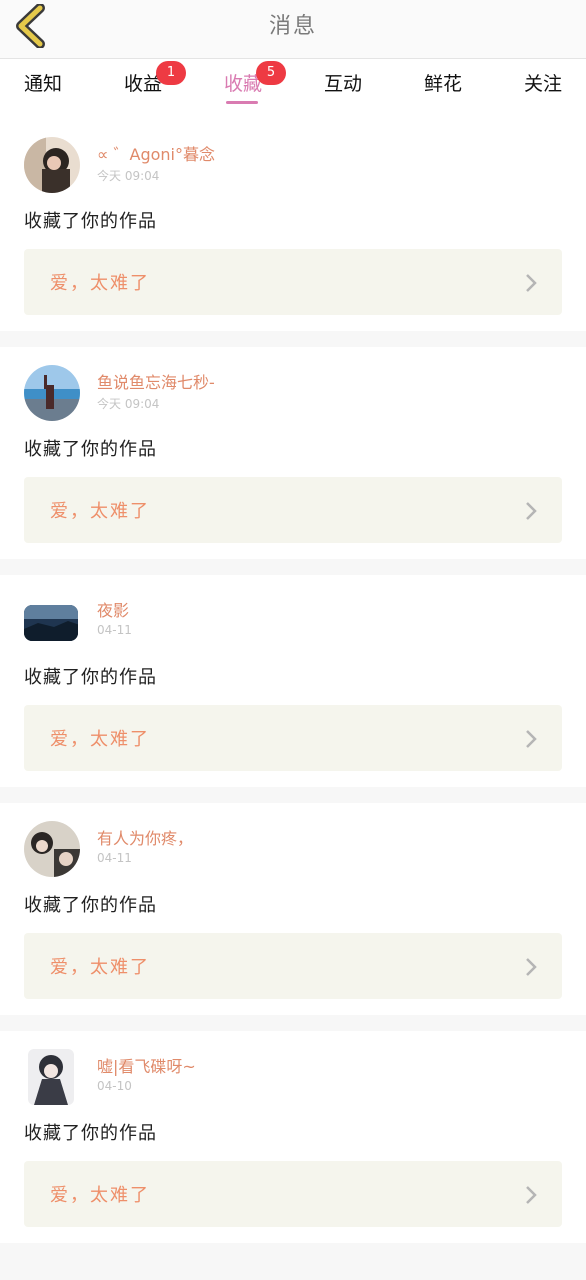 The height and width of the screenshot is (1280, 586). I want to click on username: 鱼说鱼忘海七秒-, so click(156, 381).